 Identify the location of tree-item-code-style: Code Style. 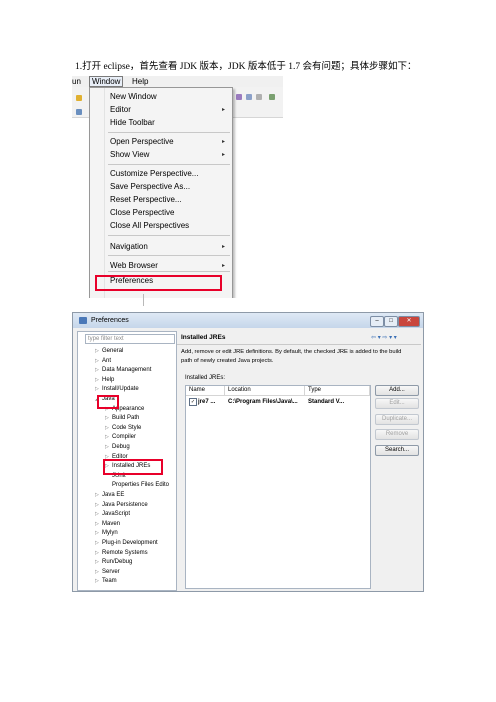
(126, 428).